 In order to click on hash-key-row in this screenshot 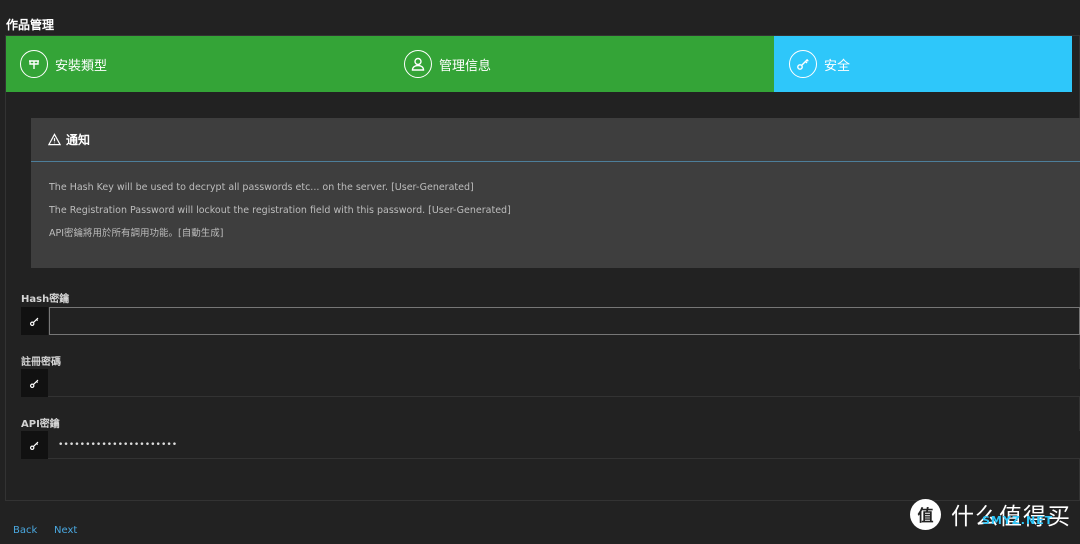, I will do `click(550, 321)`.